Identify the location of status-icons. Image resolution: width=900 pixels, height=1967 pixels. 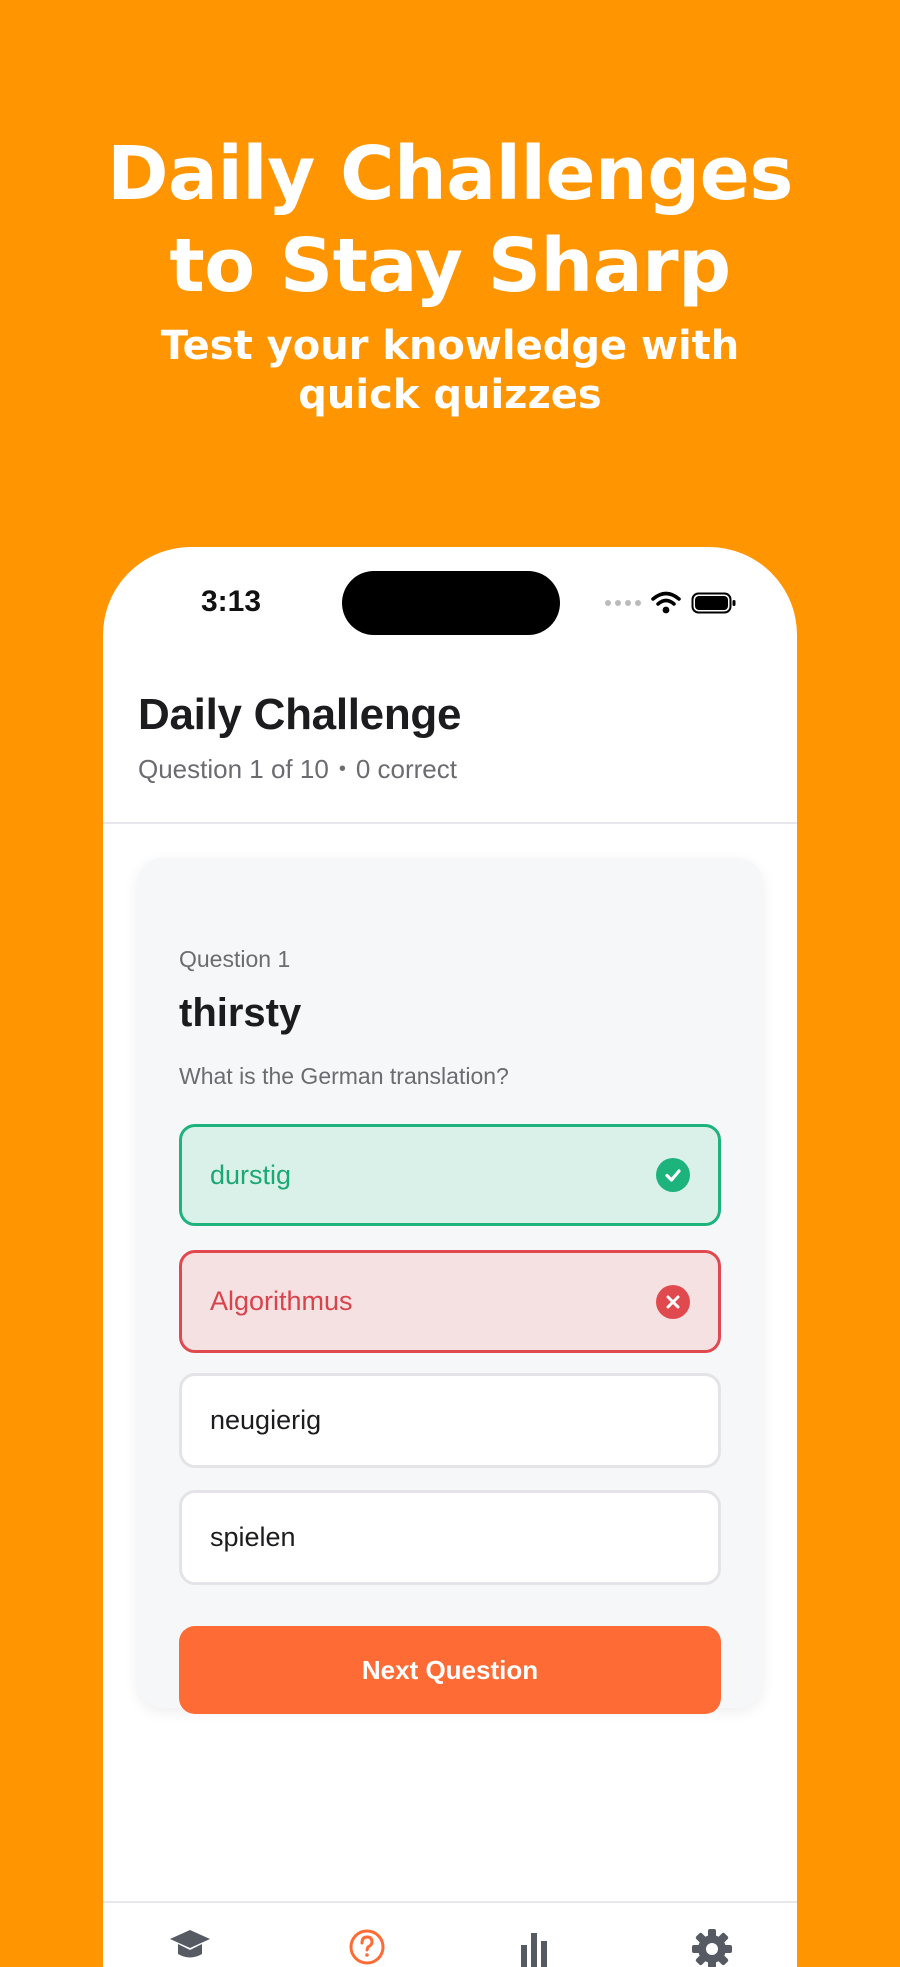
(671, 603).